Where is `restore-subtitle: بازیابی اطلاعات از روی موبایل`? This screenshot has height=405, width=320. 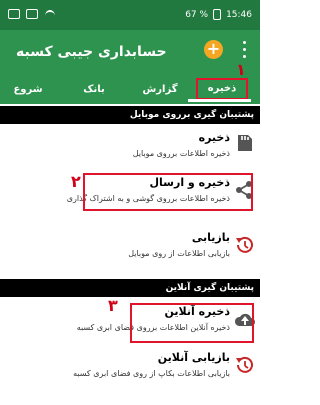
restore-subtitle: بازیابی اطلاعات از روی موبایل is located at coordinates (179, 253).